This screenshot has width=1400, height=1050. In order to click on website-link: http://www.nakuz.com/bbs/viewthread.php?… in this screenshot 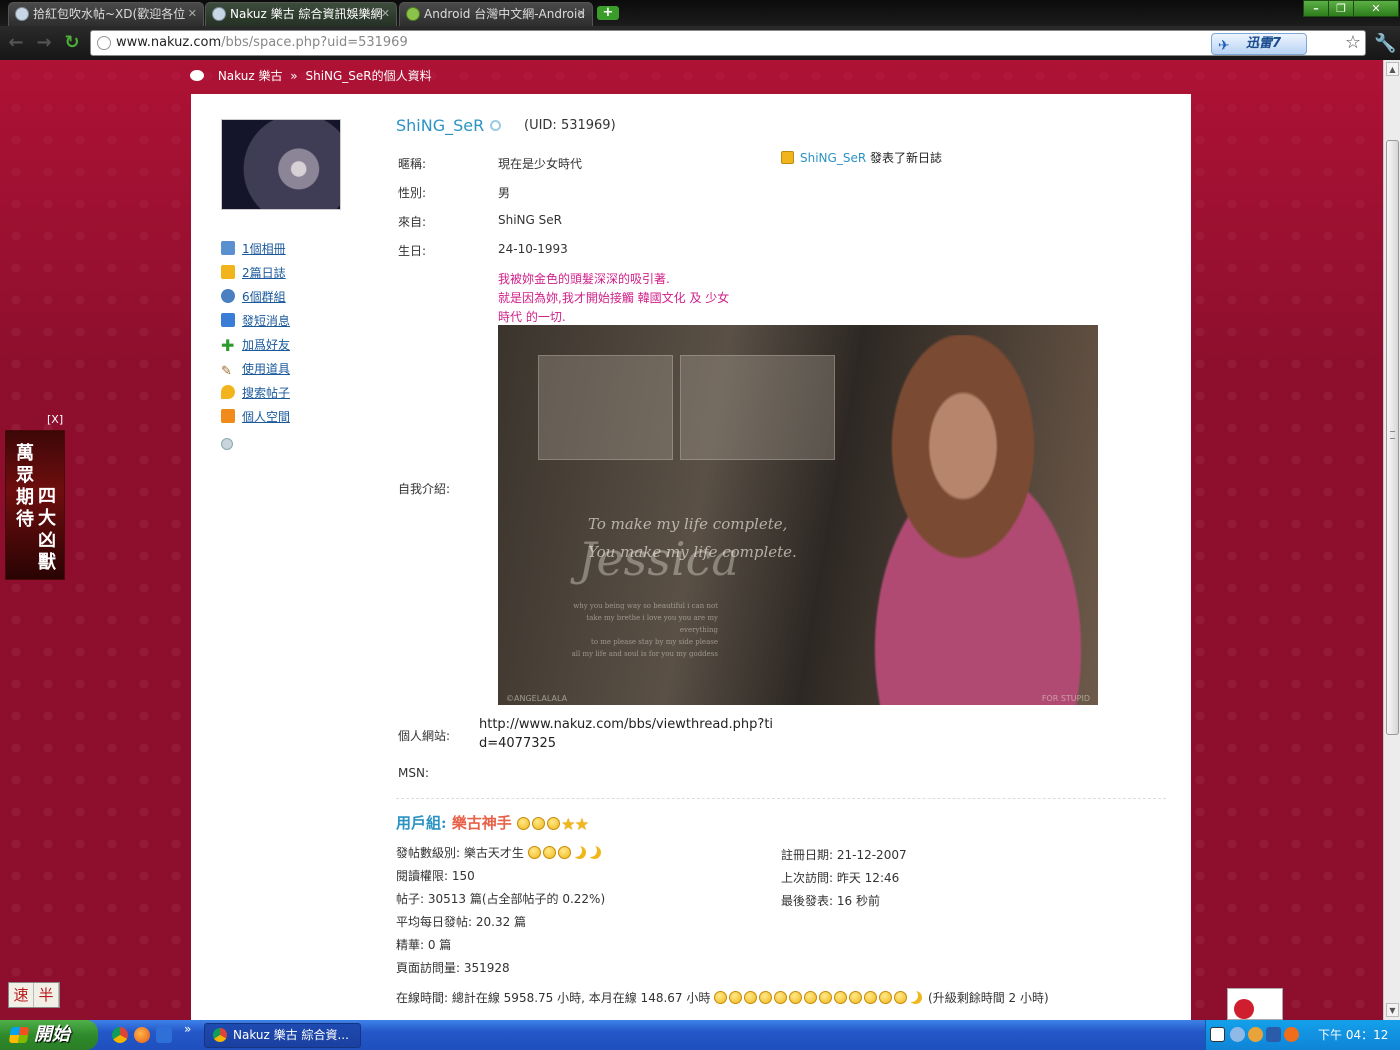, I will do `click(629, 734)`.